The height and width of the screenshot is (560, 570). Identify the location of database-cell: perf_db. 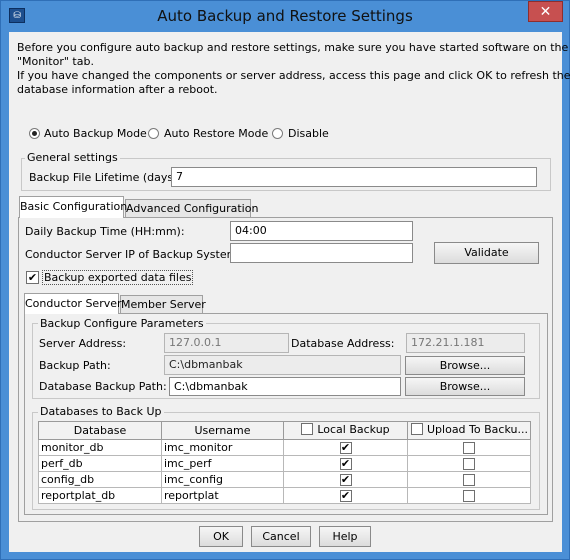
(100, 463).